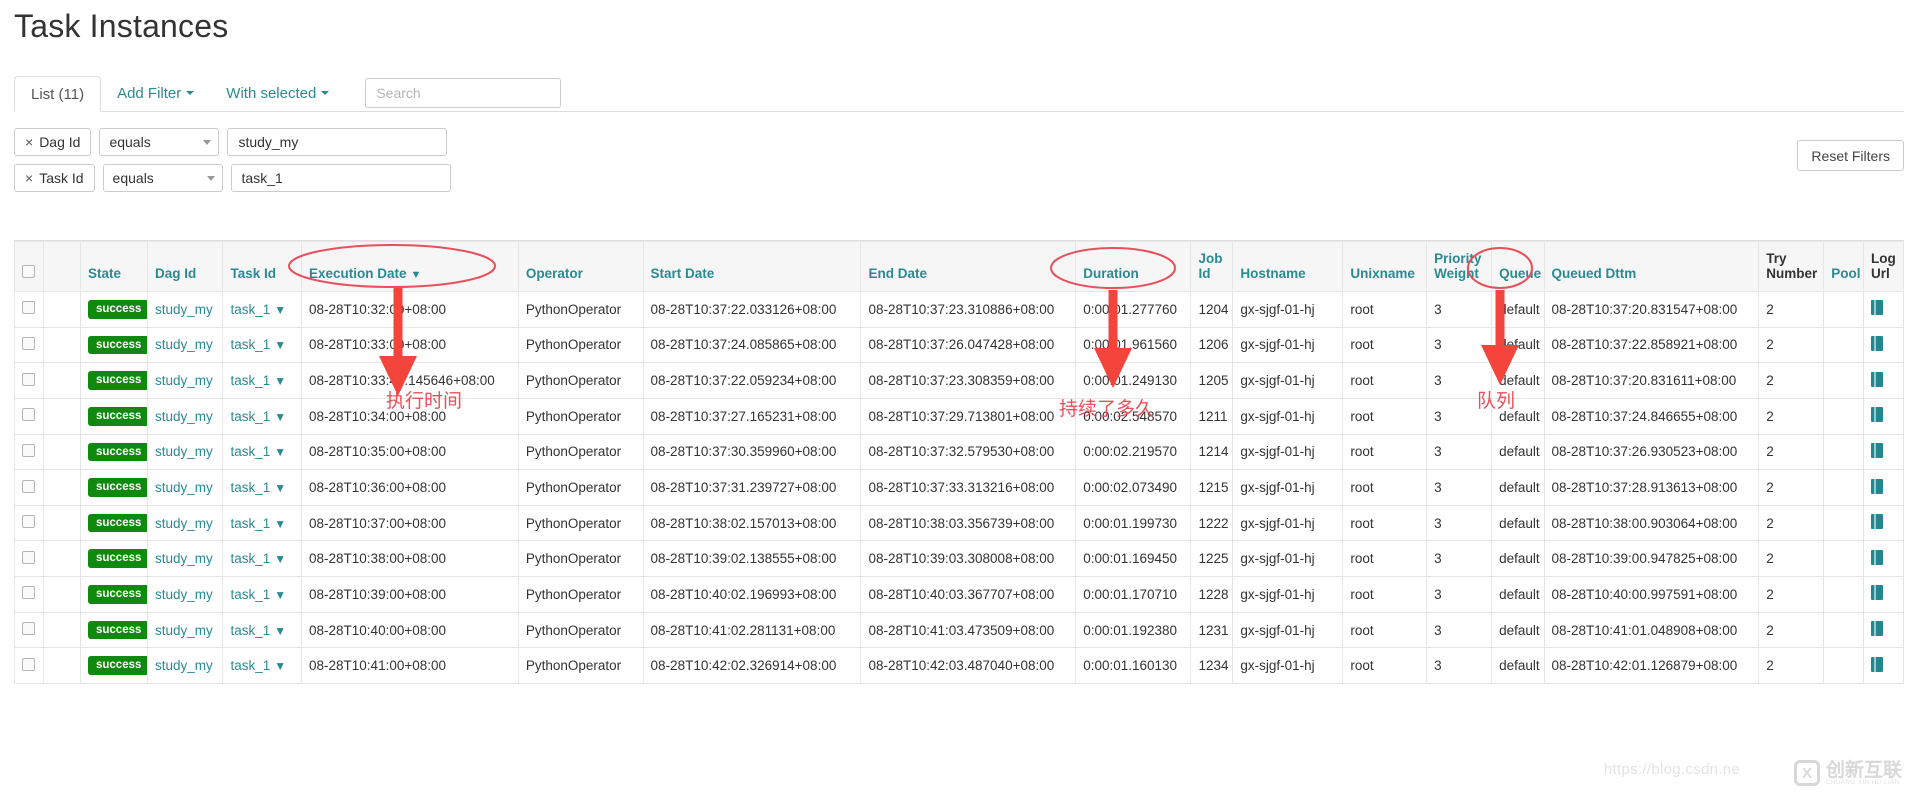 The width and height of the screenshot is (1918, 804). I want to click on filter-value-task-id, so click(340, 178).